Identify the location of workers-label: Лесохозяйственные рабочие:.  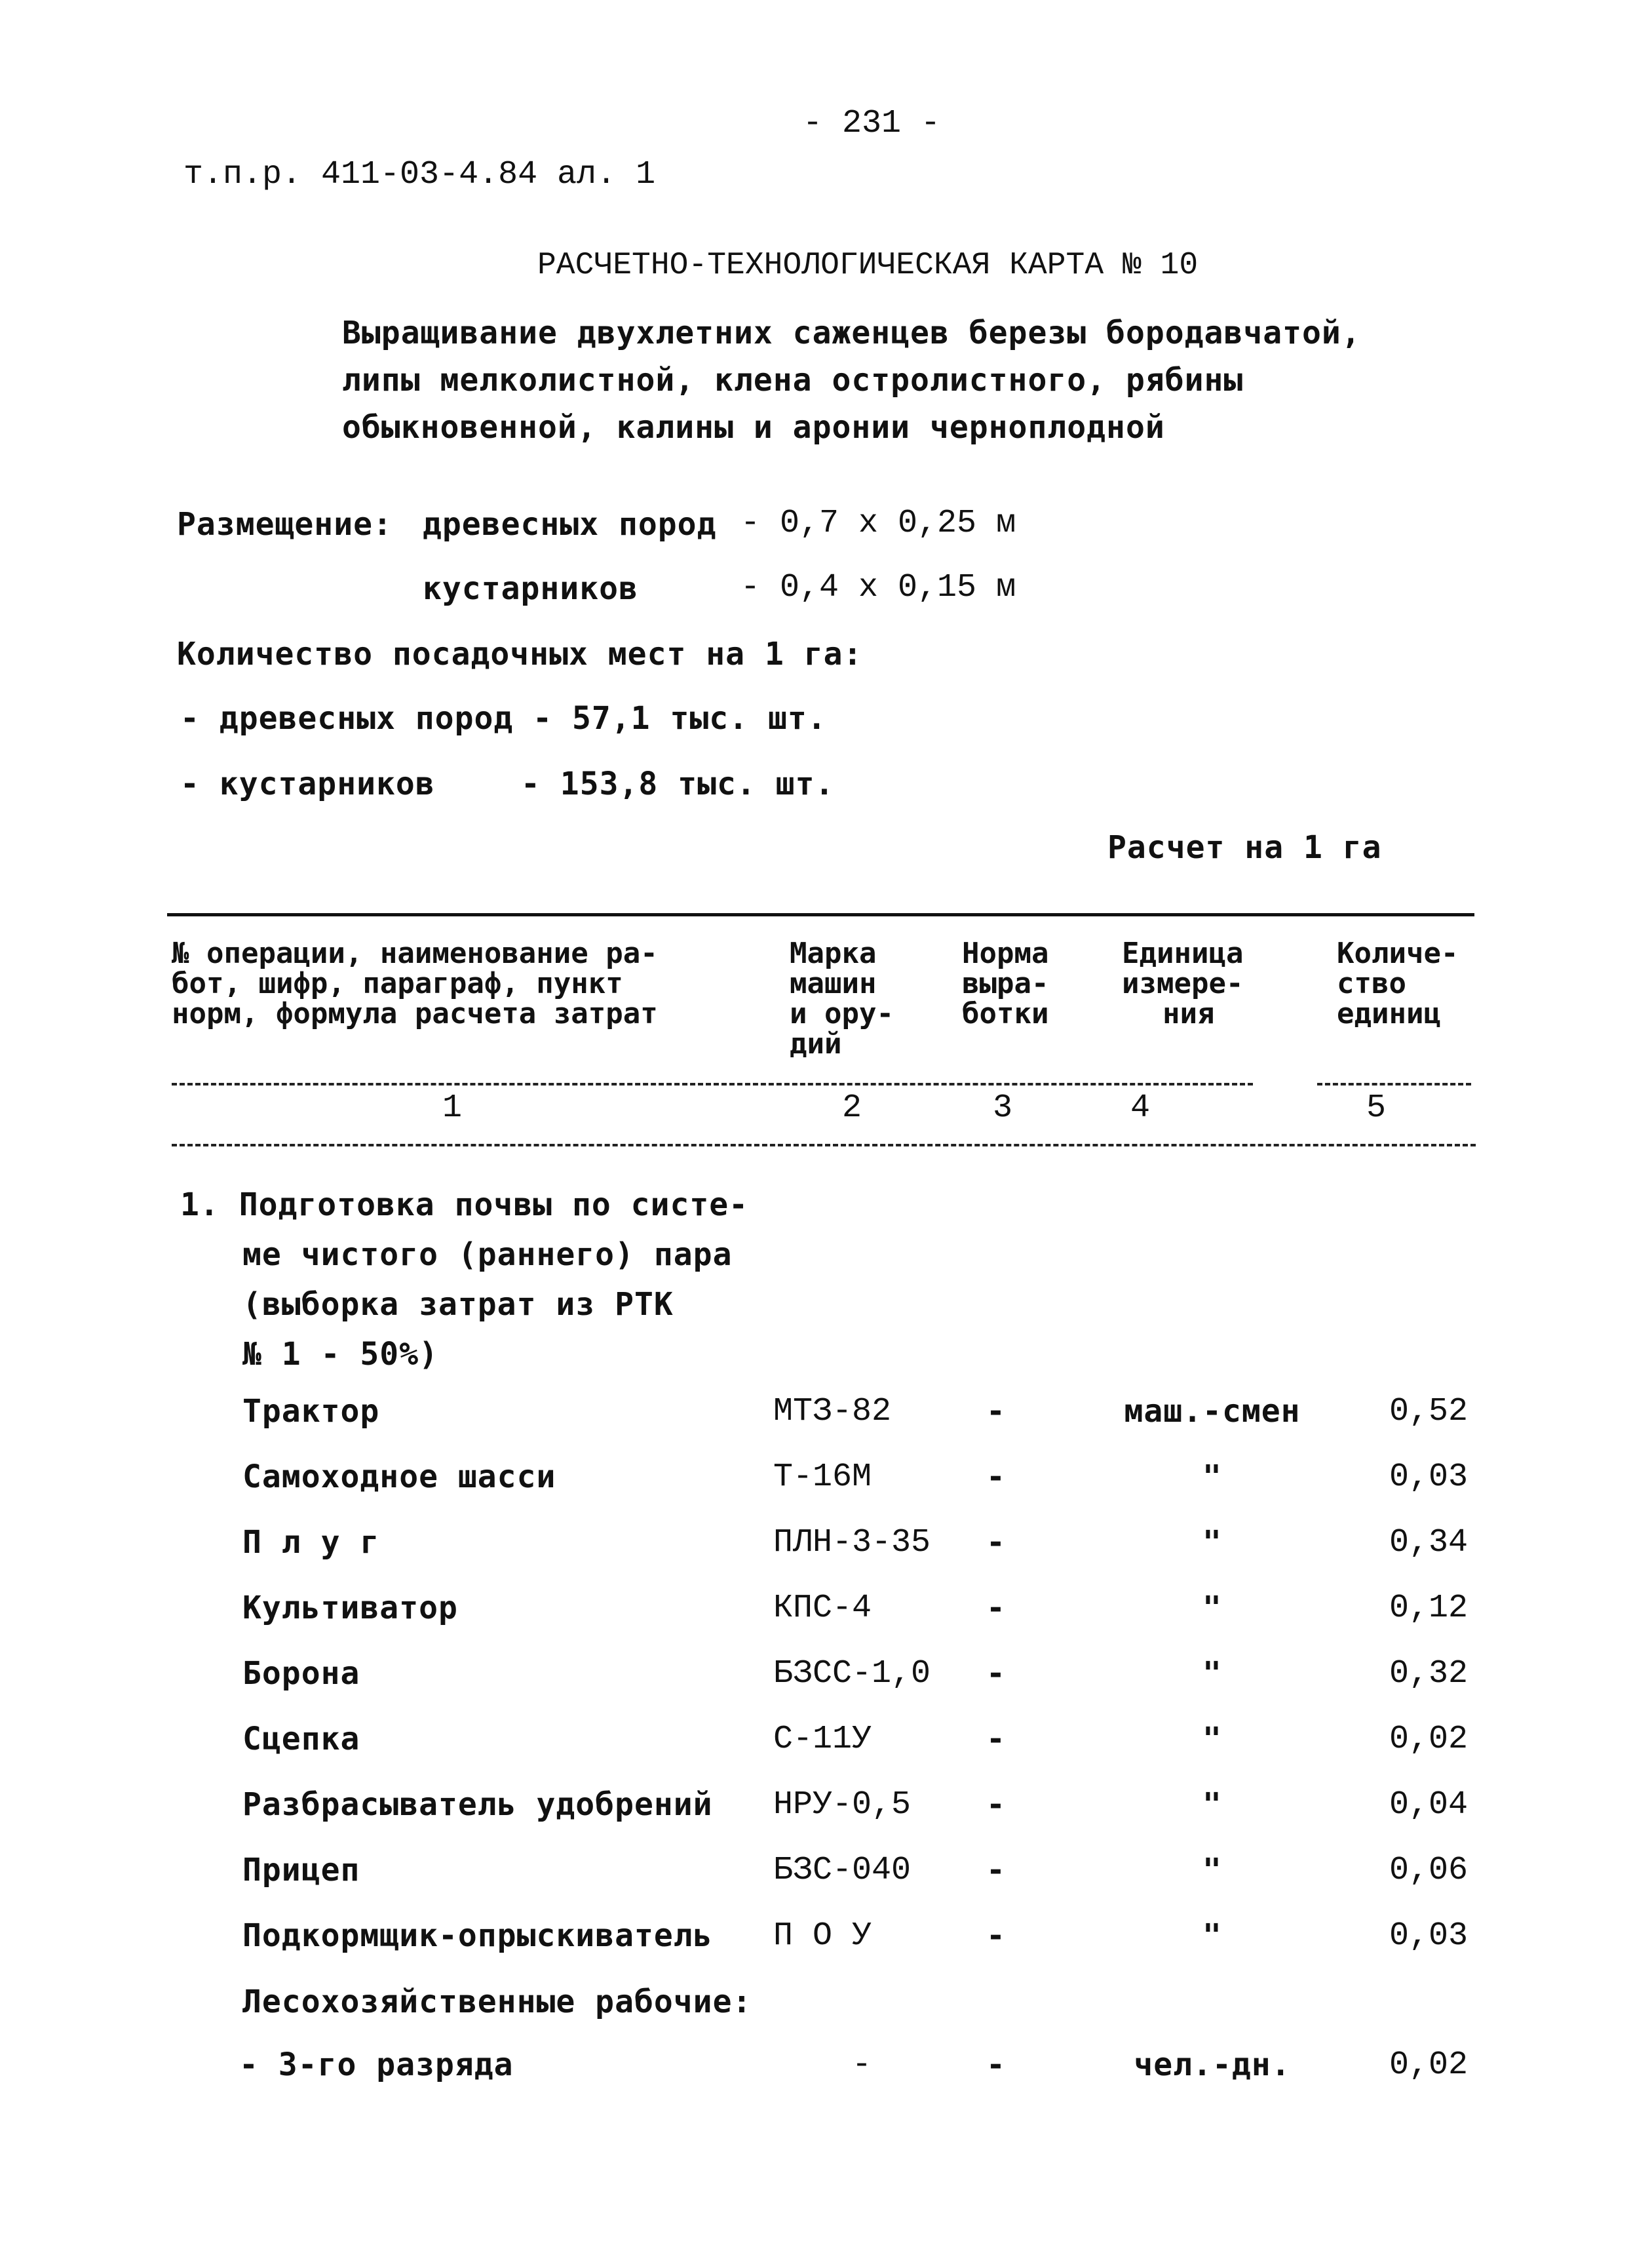
(497, 2002).